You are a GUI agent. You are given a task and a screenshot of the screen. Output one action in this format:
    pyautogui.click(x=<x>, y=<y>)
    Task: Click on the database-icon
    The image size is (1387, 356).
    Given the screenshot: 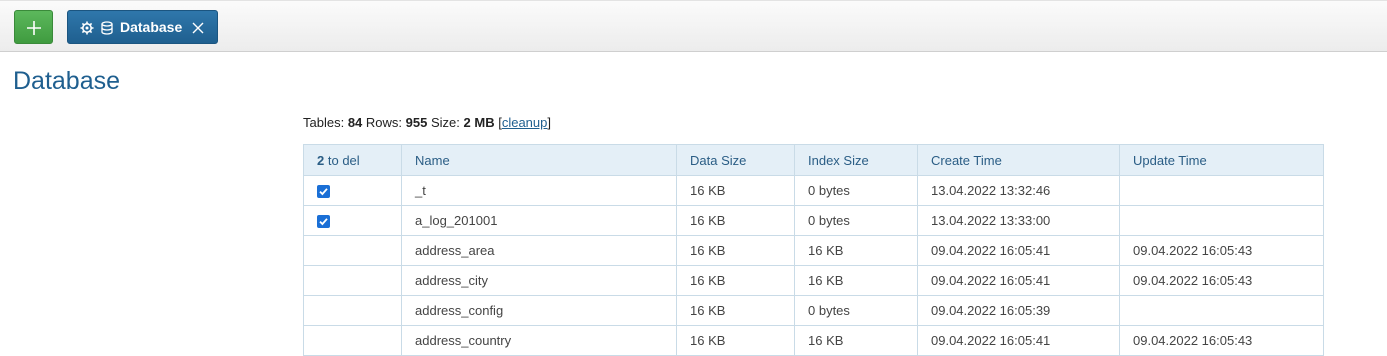 What is the action you would take?
    pyautogui.click(x=107, y=28)
    